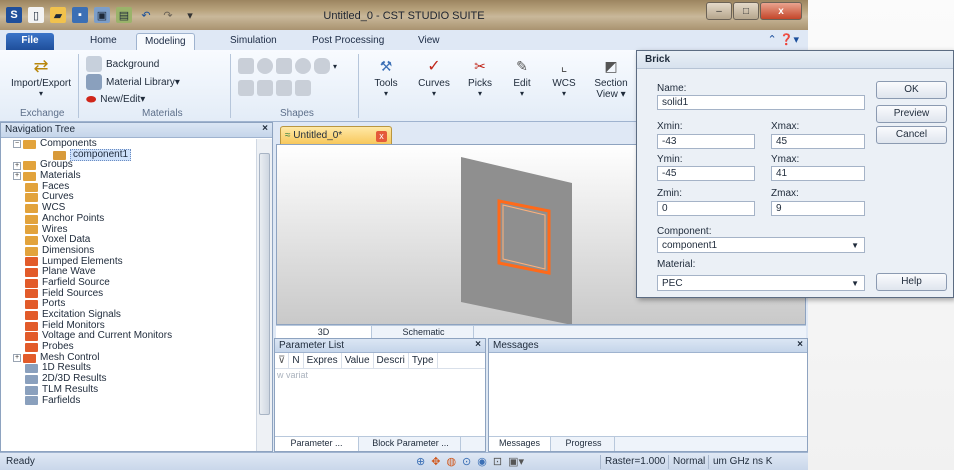 Image resolution: width=954 pixels, height=470 pixels. Describe the element at coordinates (253, 41) in the screenshot. I see `tab-simulation: Simulation` at that location.